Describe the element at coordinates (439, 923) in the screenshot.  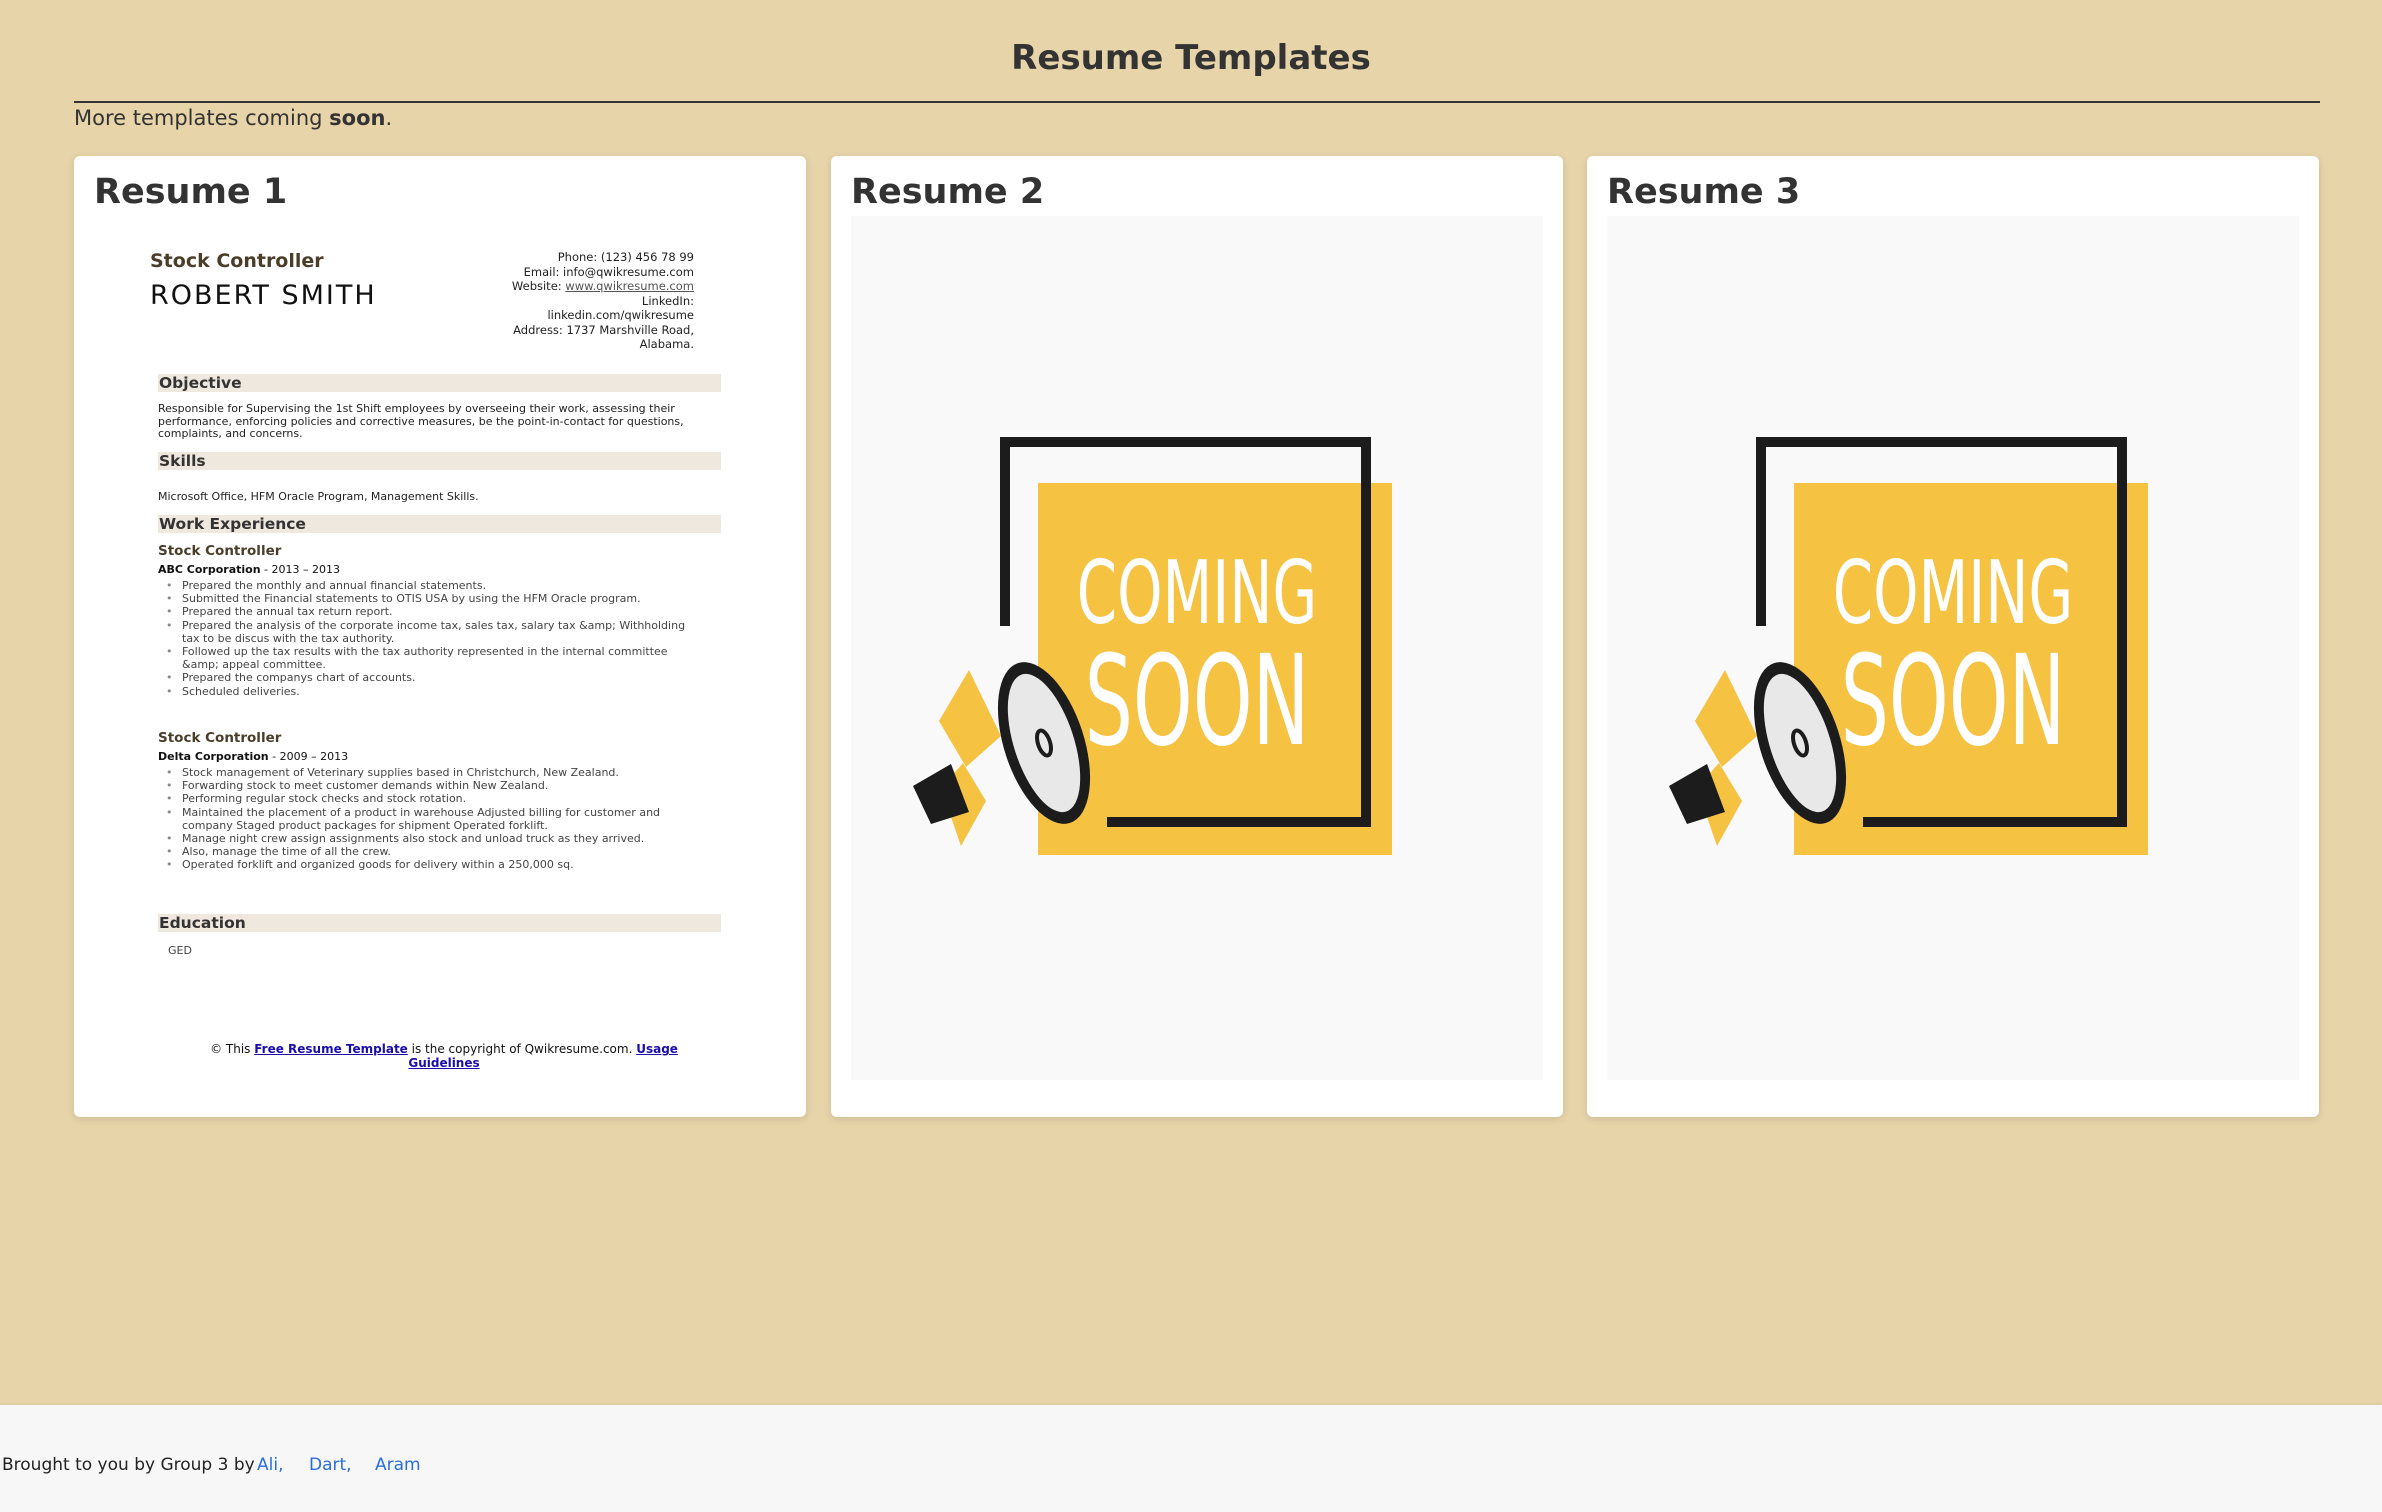
I see `section-education: Education` at that location.